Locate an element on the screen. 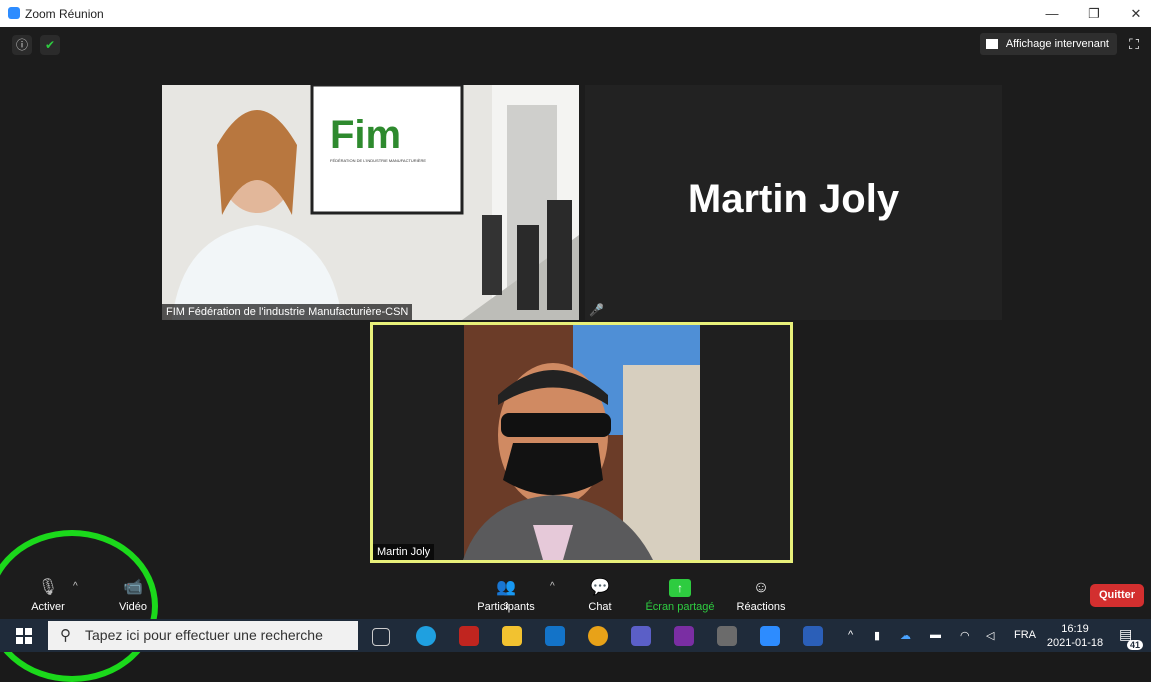 Image resolution: width=1151 pixels, height=682 pixels. chat-button: 💬 Chat is located at coordinates (600, 595).